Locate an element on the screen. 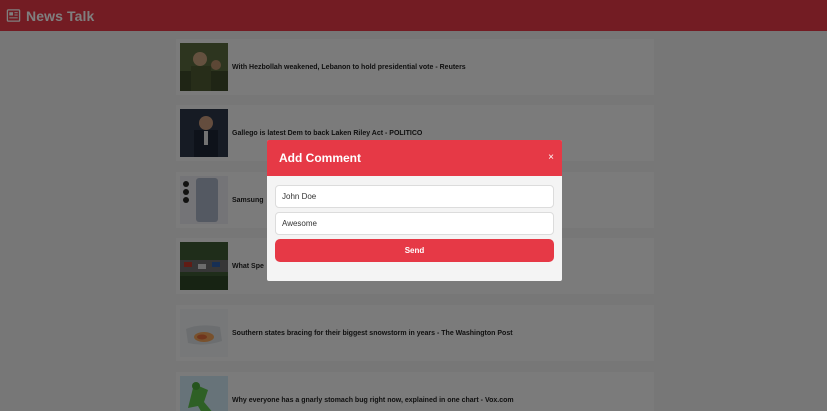 This screenshot has height=411, width=827. add-comment-dialog: Add Comment × John Doe Awesome Send is located at coordinates (414, 210).